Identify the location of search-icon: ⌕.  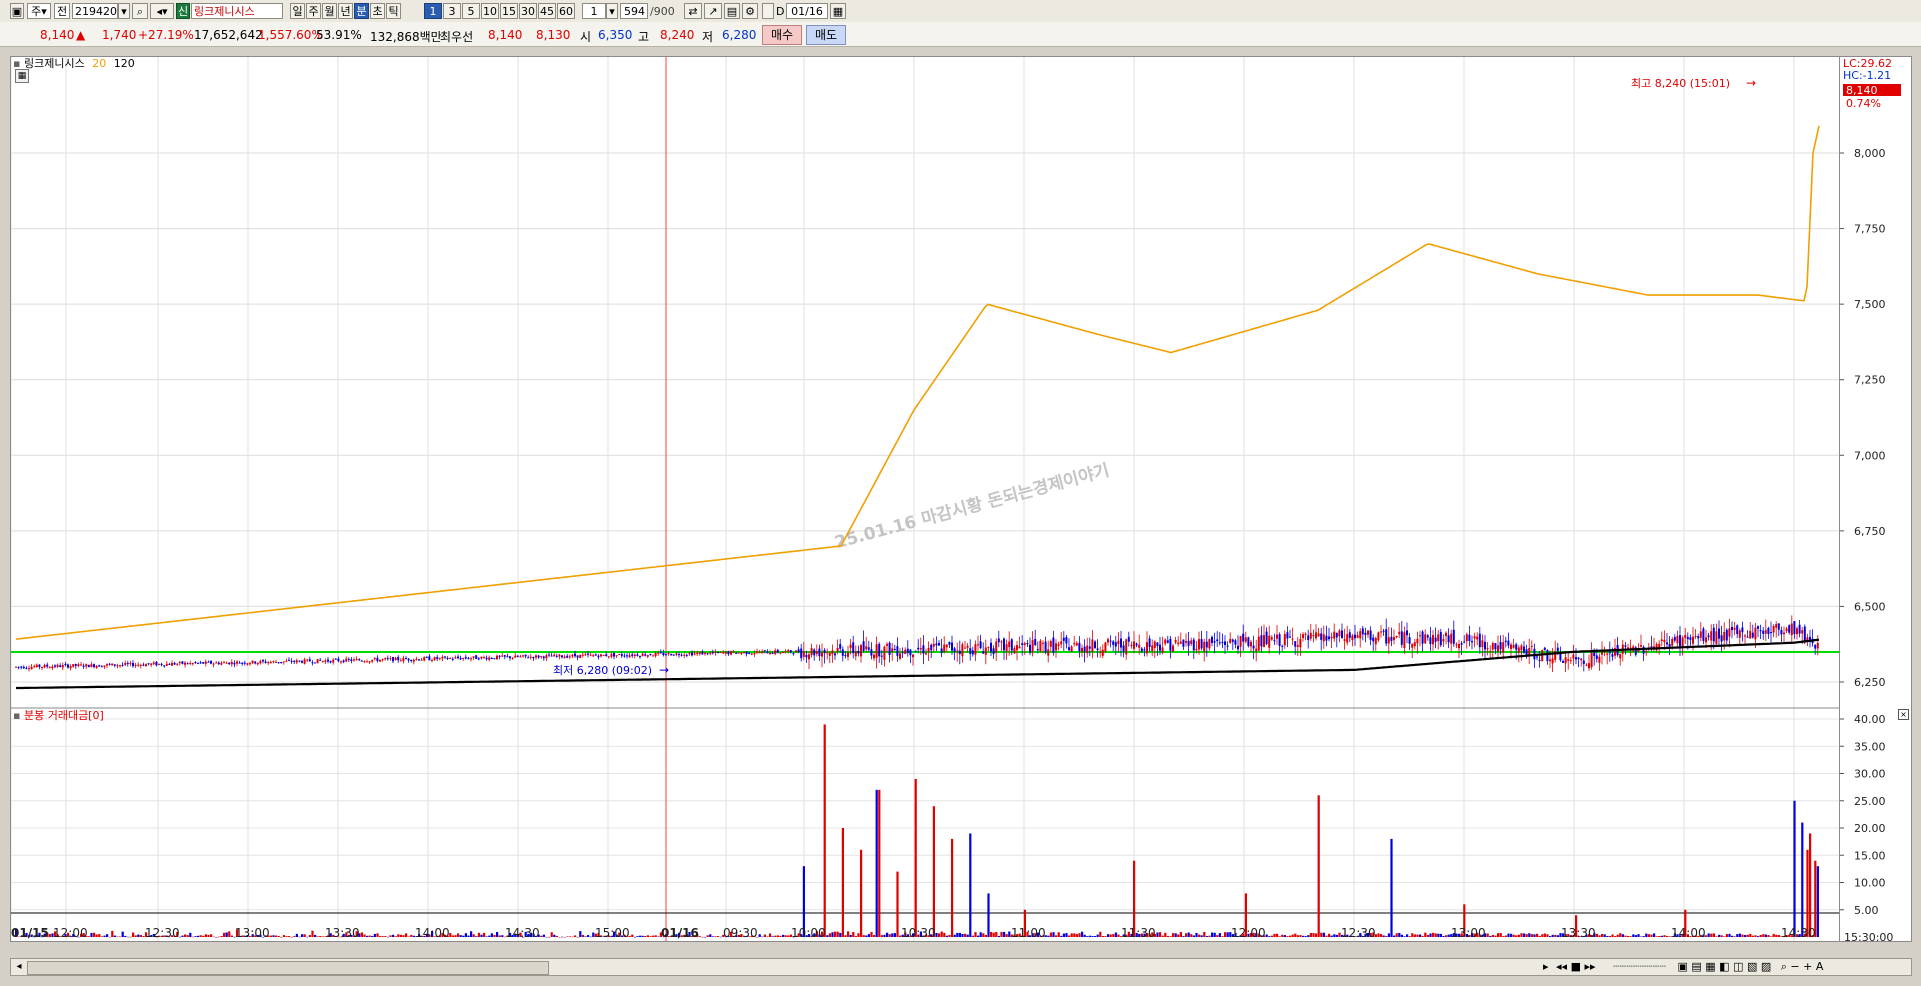
(140, 11).